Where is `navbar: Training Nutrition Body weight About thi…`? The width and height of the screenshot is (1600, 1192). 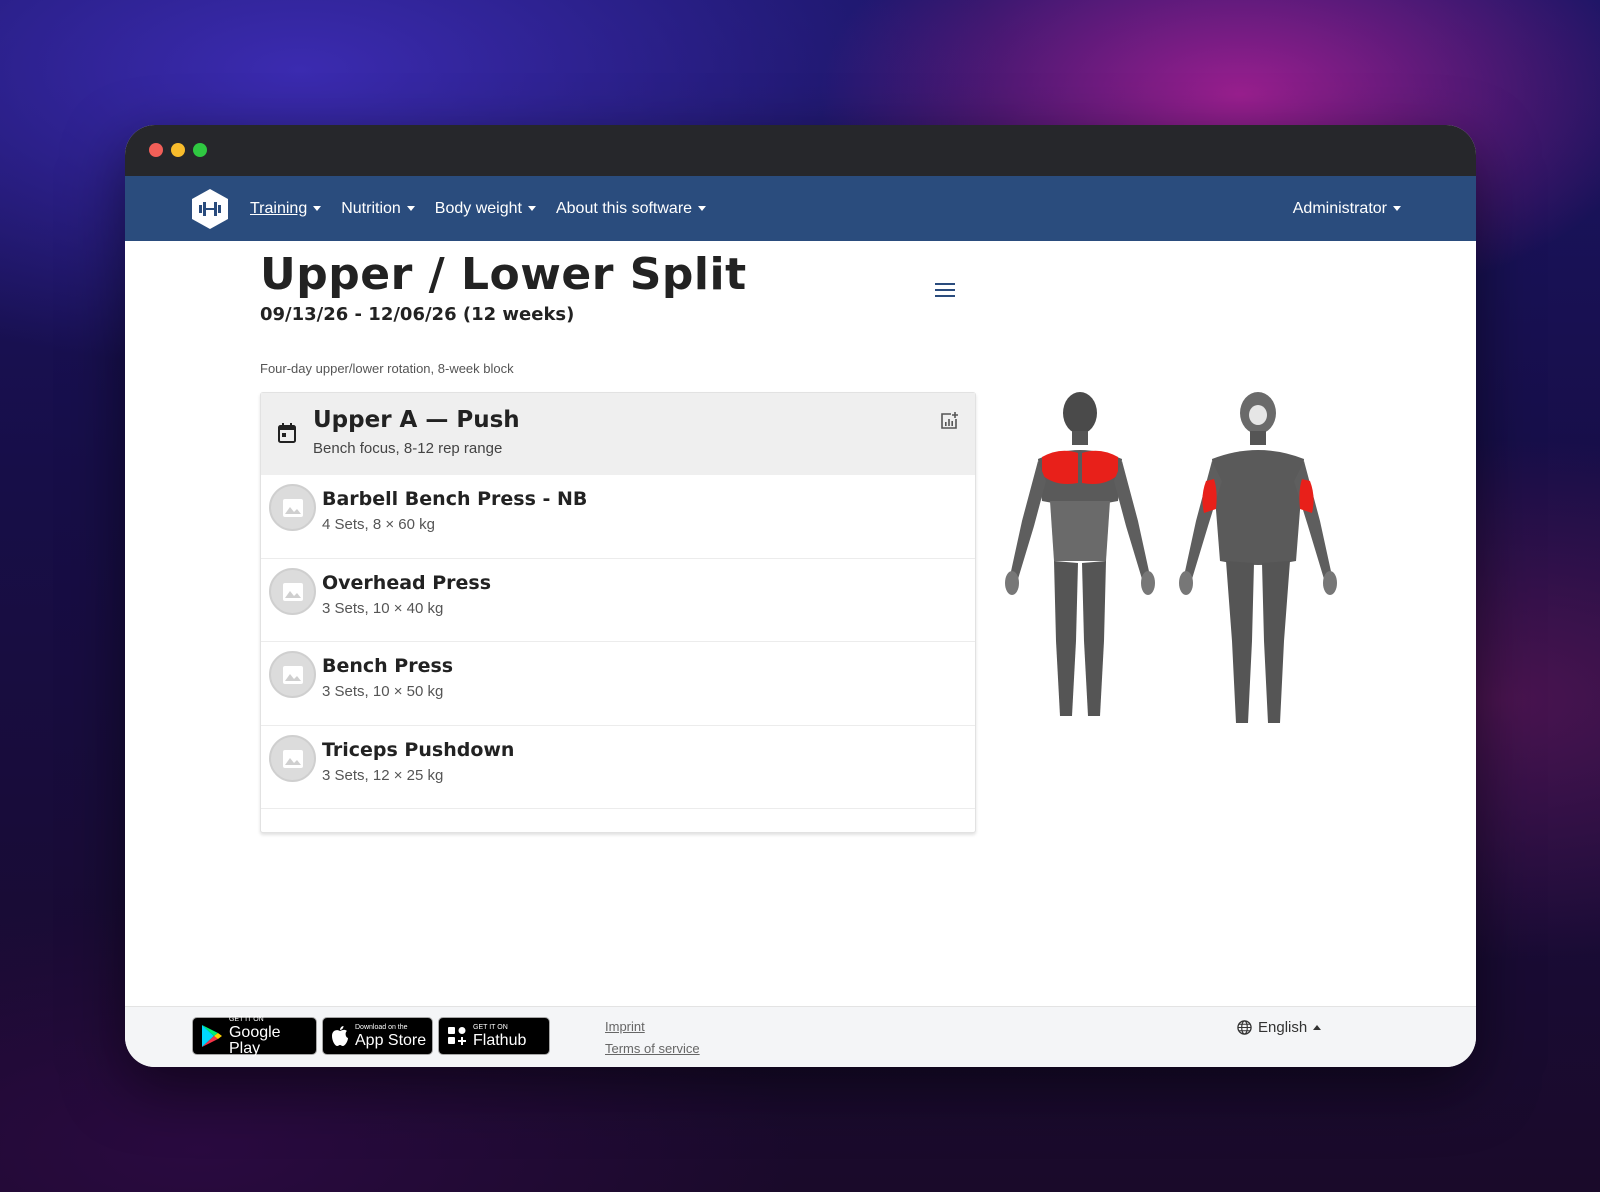
navbar: Training Nutrition Body weight About thi… is located at coordinates (800, 208).